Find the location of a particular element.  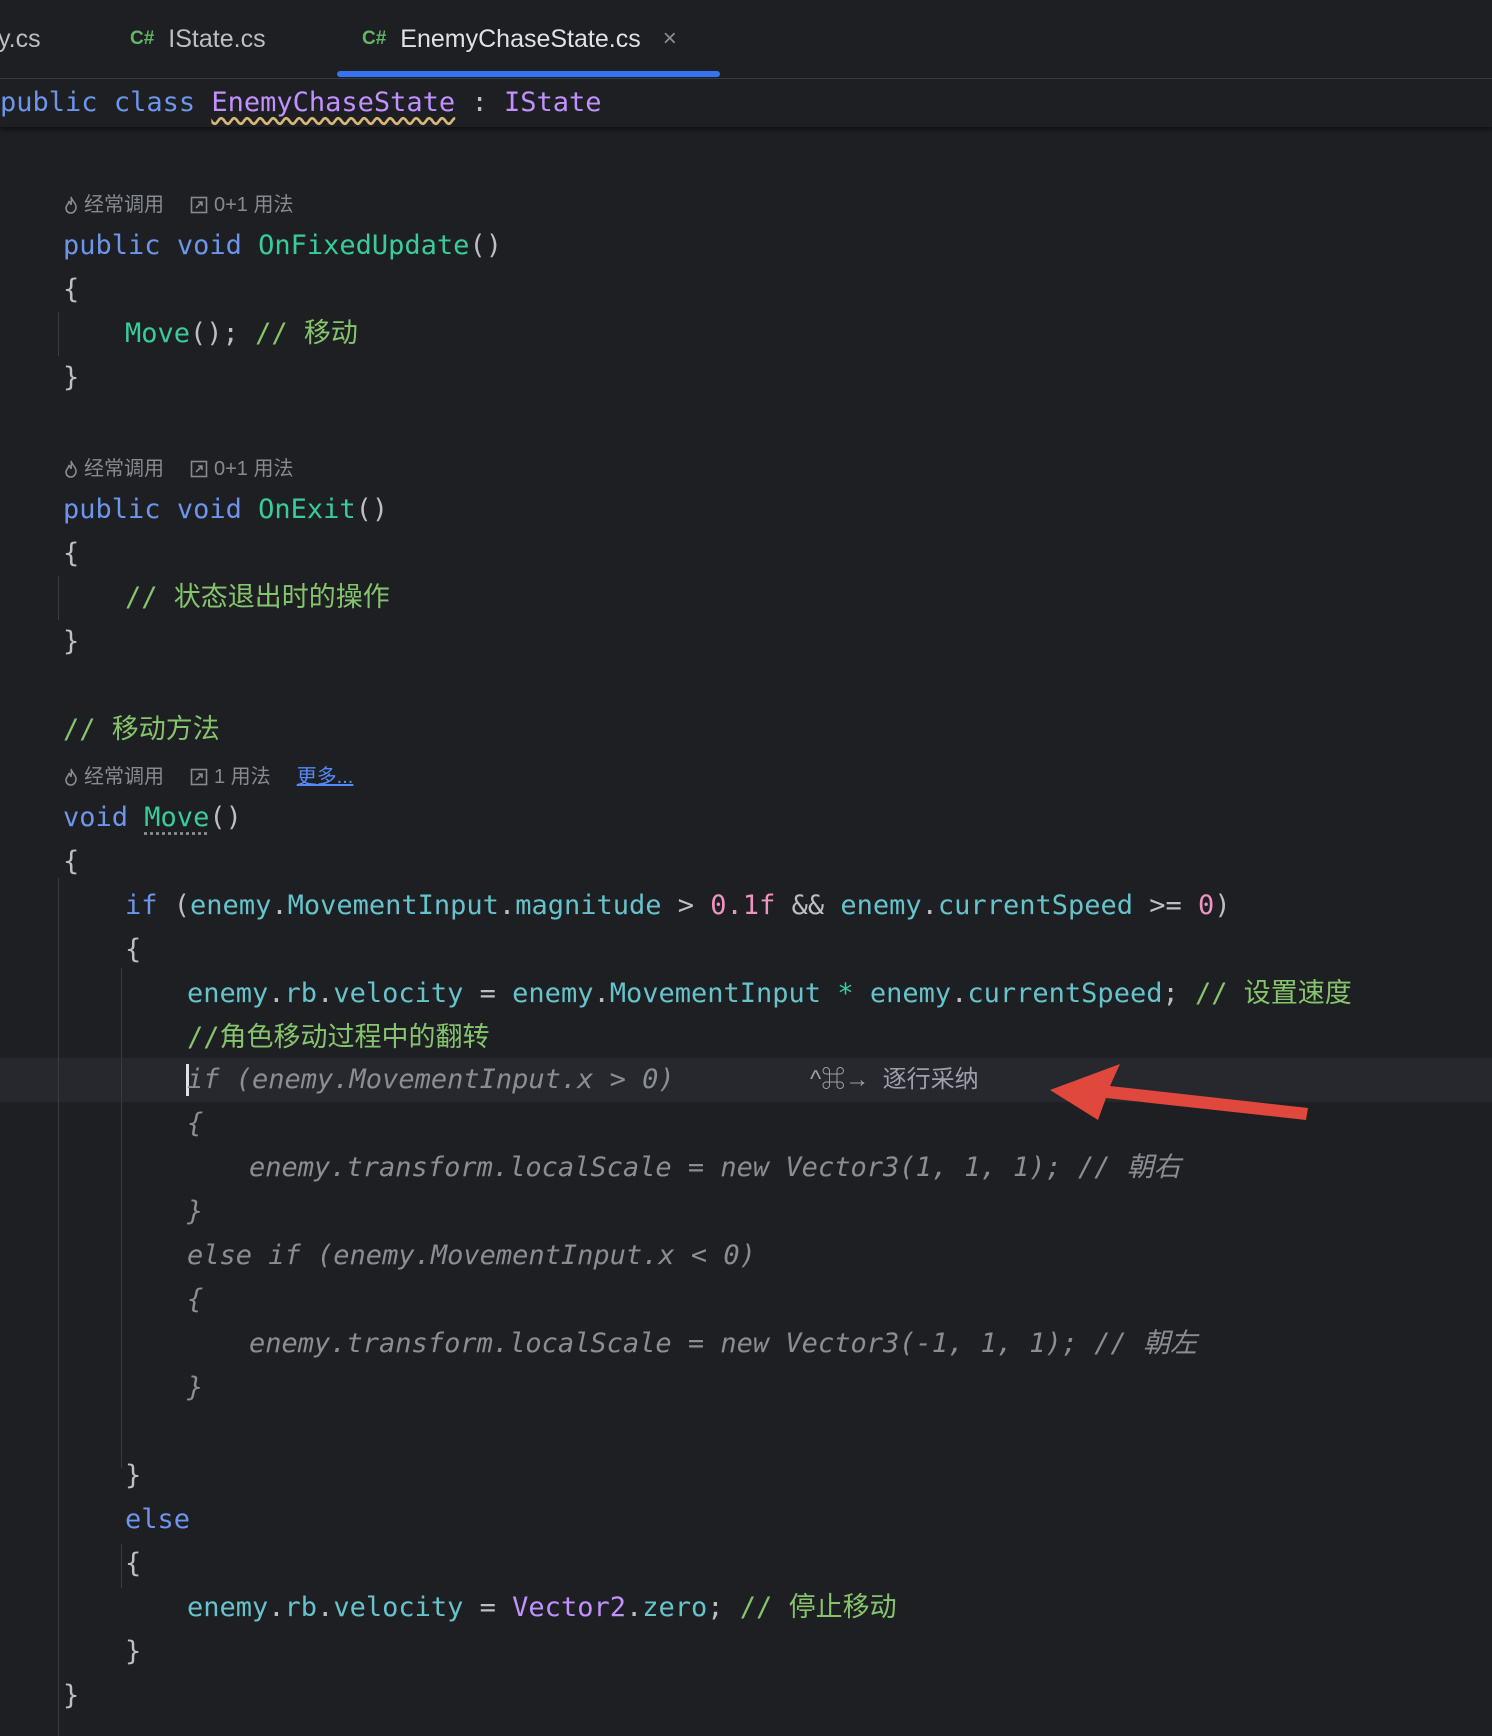

punct: : is located at coordinates (479, 102).